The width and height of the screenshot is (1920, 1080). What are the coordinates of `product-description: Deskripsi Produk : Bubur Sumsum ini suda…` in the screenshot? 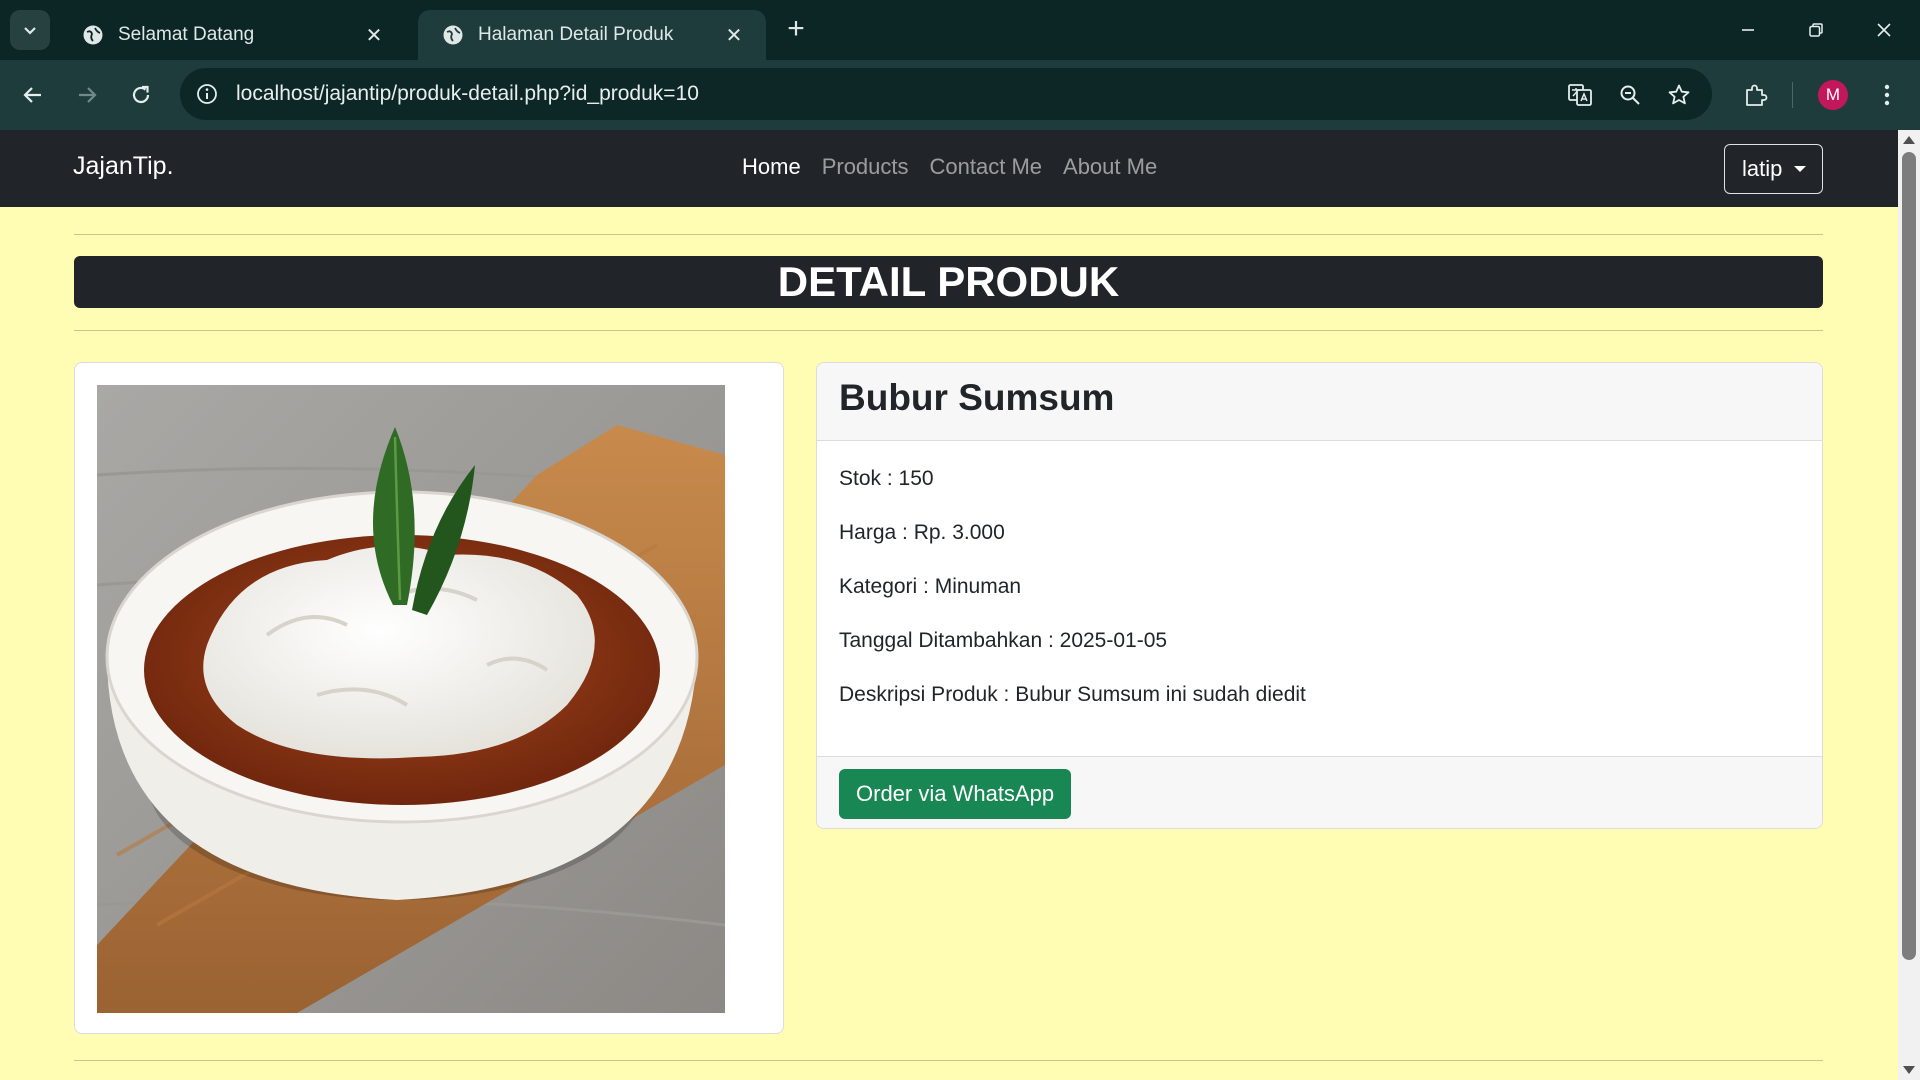 It's located at (1072, 694).